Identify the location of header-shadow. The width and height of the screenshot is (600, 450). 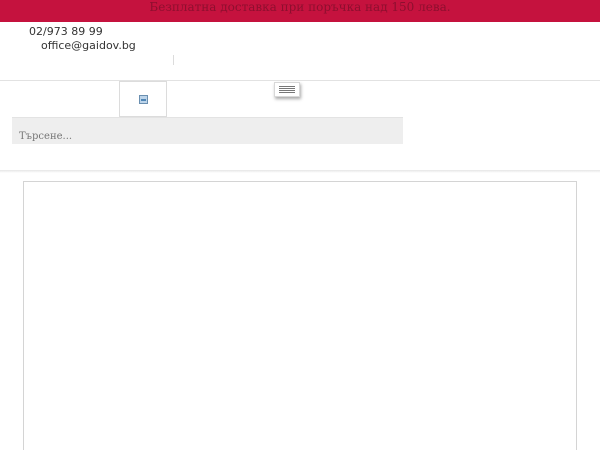
(300, 171).